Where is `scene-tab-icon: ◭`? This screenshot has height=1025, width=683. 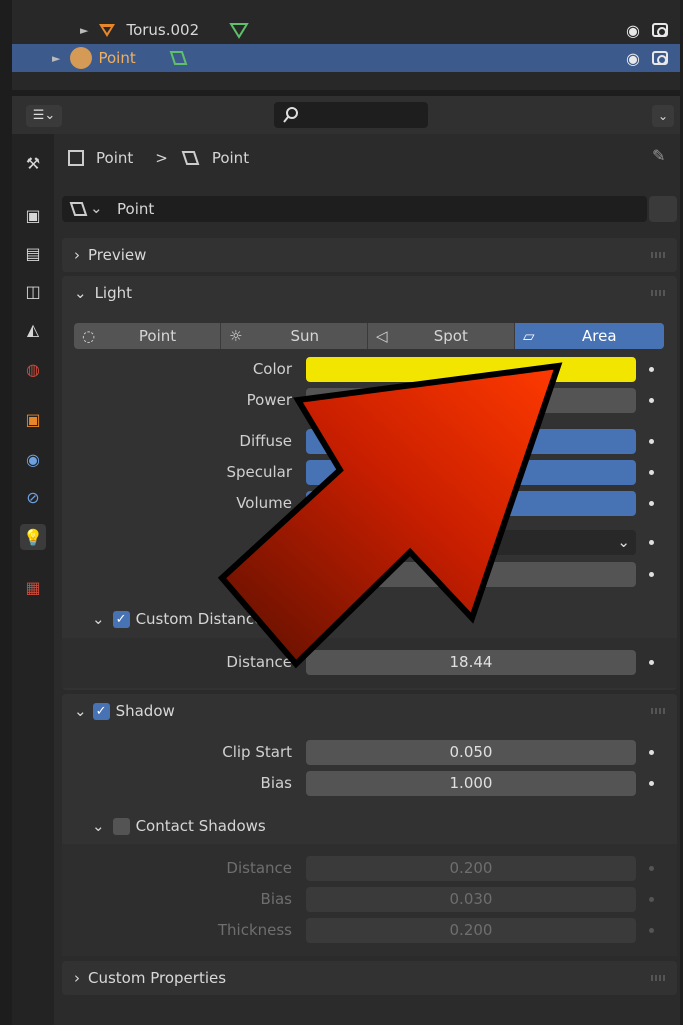 scene-tab-icon: ◭ is located at coordinates (33, 329).